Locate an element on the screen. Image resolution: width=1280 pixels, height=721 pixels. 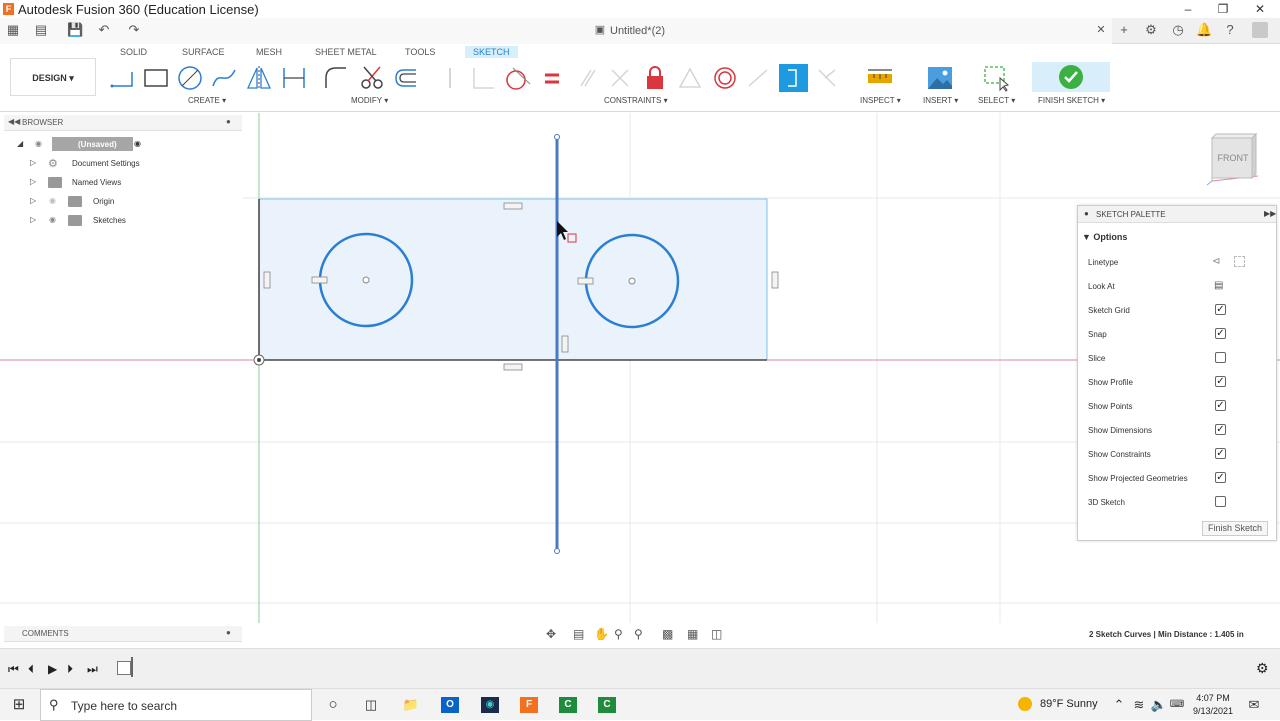
snap-checkbox: ✓ is located at coordinates (1220, 333).